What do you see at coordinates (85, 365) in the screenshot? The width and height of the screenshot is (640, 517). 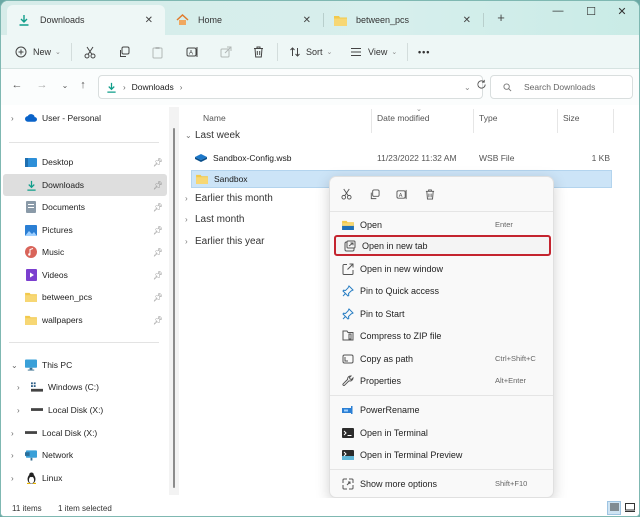 I see `sidebar-item-this-pc: ⌄ This PC` at bounding box center [85, 365].